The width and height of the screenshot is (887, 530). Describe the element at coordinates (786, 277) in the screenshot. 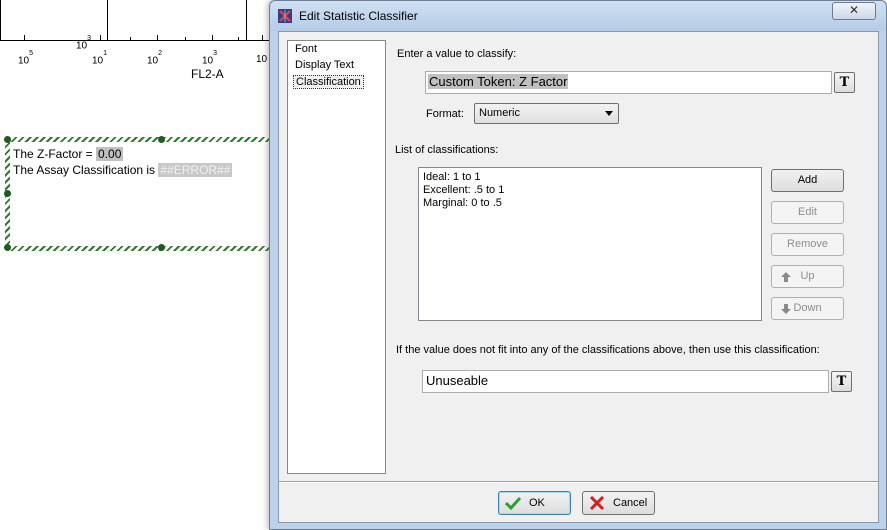

I see `arrow-up-icon` at that location.